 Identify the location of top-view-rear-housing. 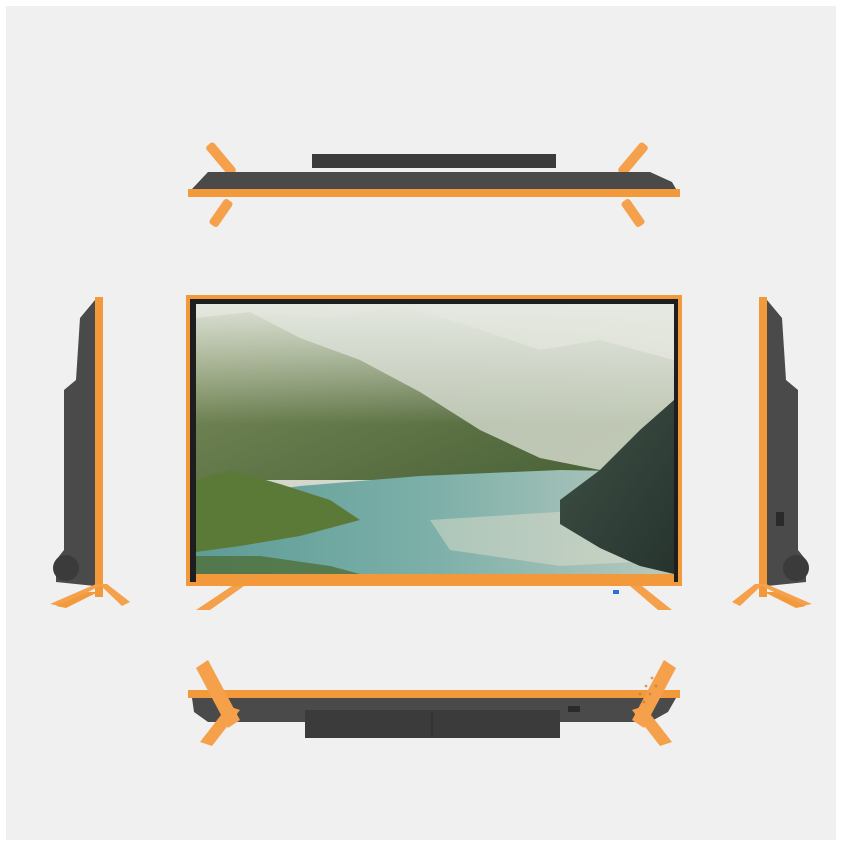
(434, 161).